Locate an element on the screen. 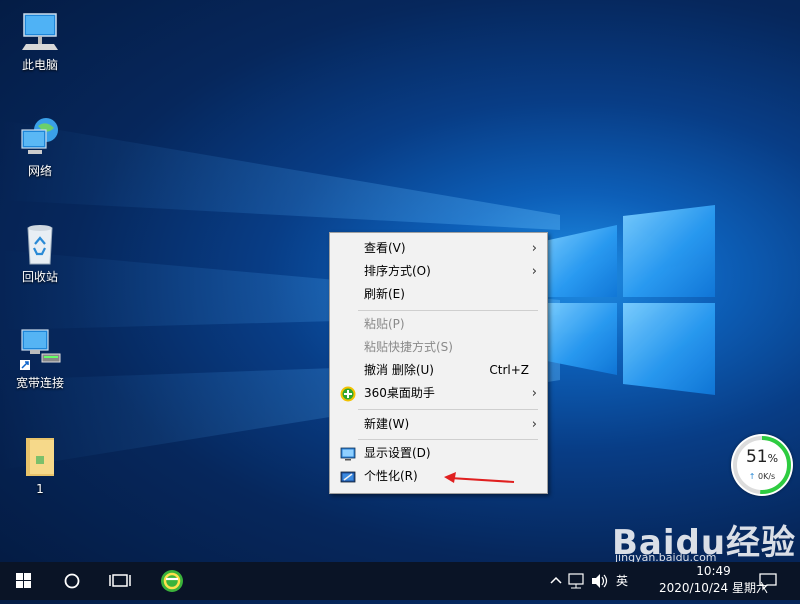 The height and width of the screenshot is (604, 800). desktop-icon-label: 回收站 is located at coordinates (39, 277).